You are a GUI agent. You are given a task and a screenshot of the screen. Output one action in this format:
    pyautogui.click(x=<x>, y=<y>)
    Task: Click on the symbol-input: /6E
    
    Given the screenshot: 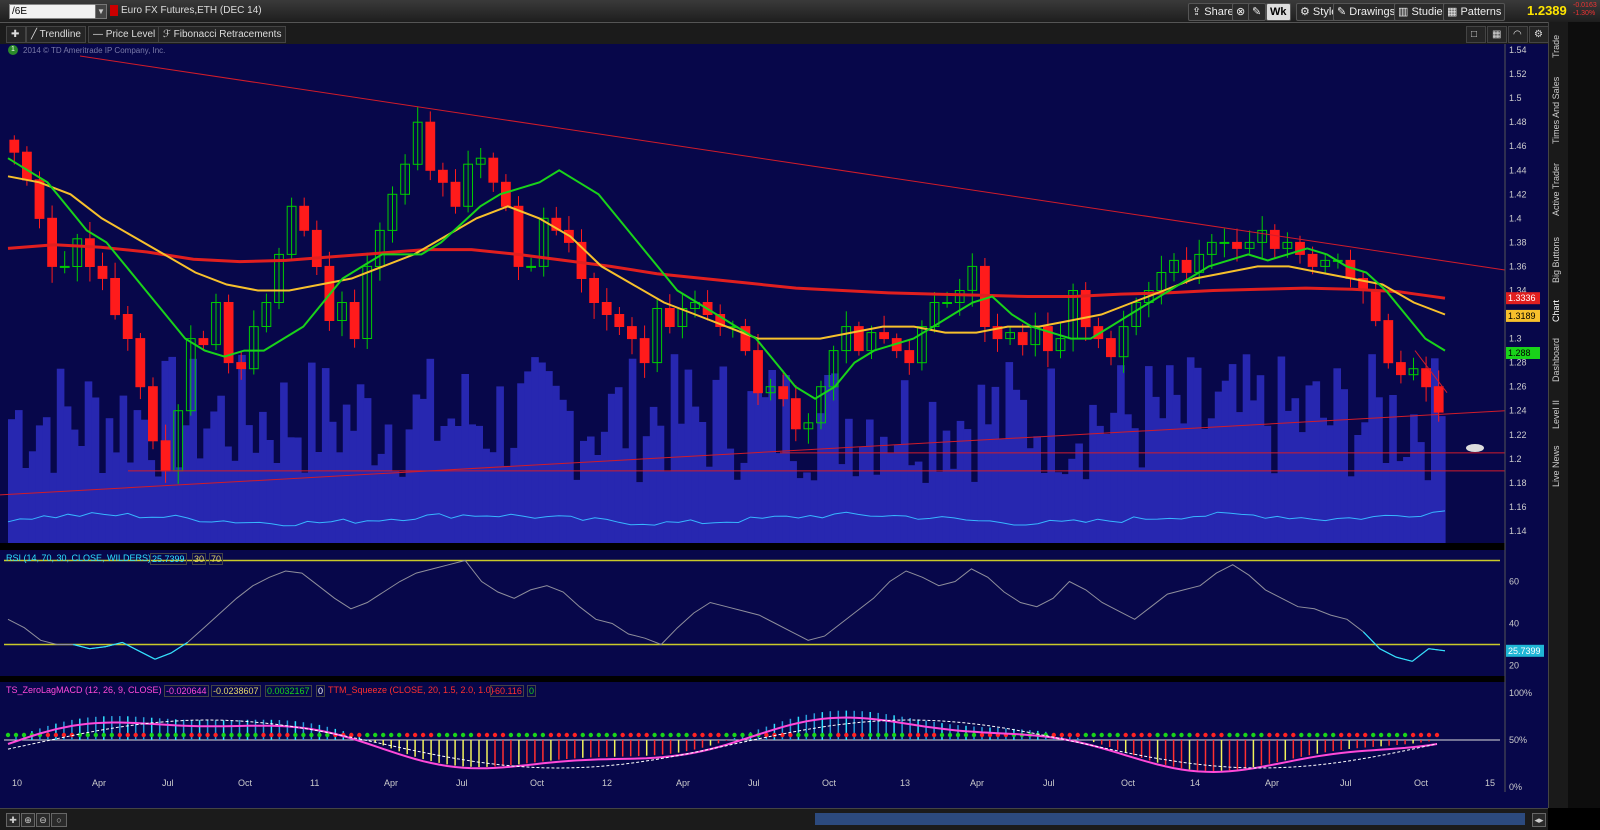 What is the action you would take?
    pyautogui.click(x=54, y=11)
    